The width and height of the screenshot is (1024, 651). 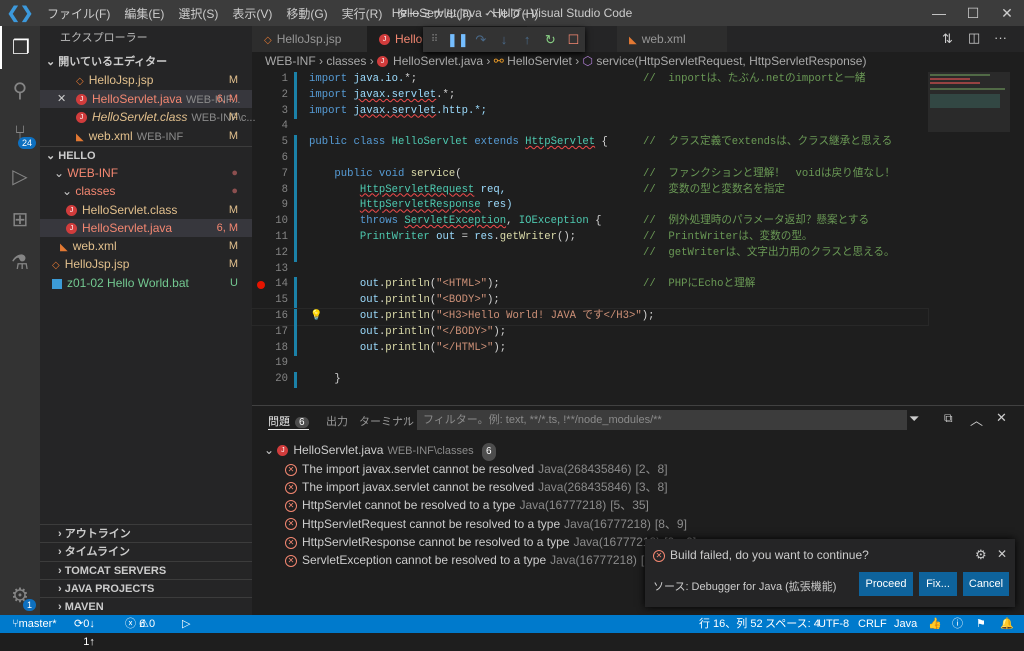 I want to click on tree-item: z01-02 Hello World.bat U, so click(x=146, y=283).